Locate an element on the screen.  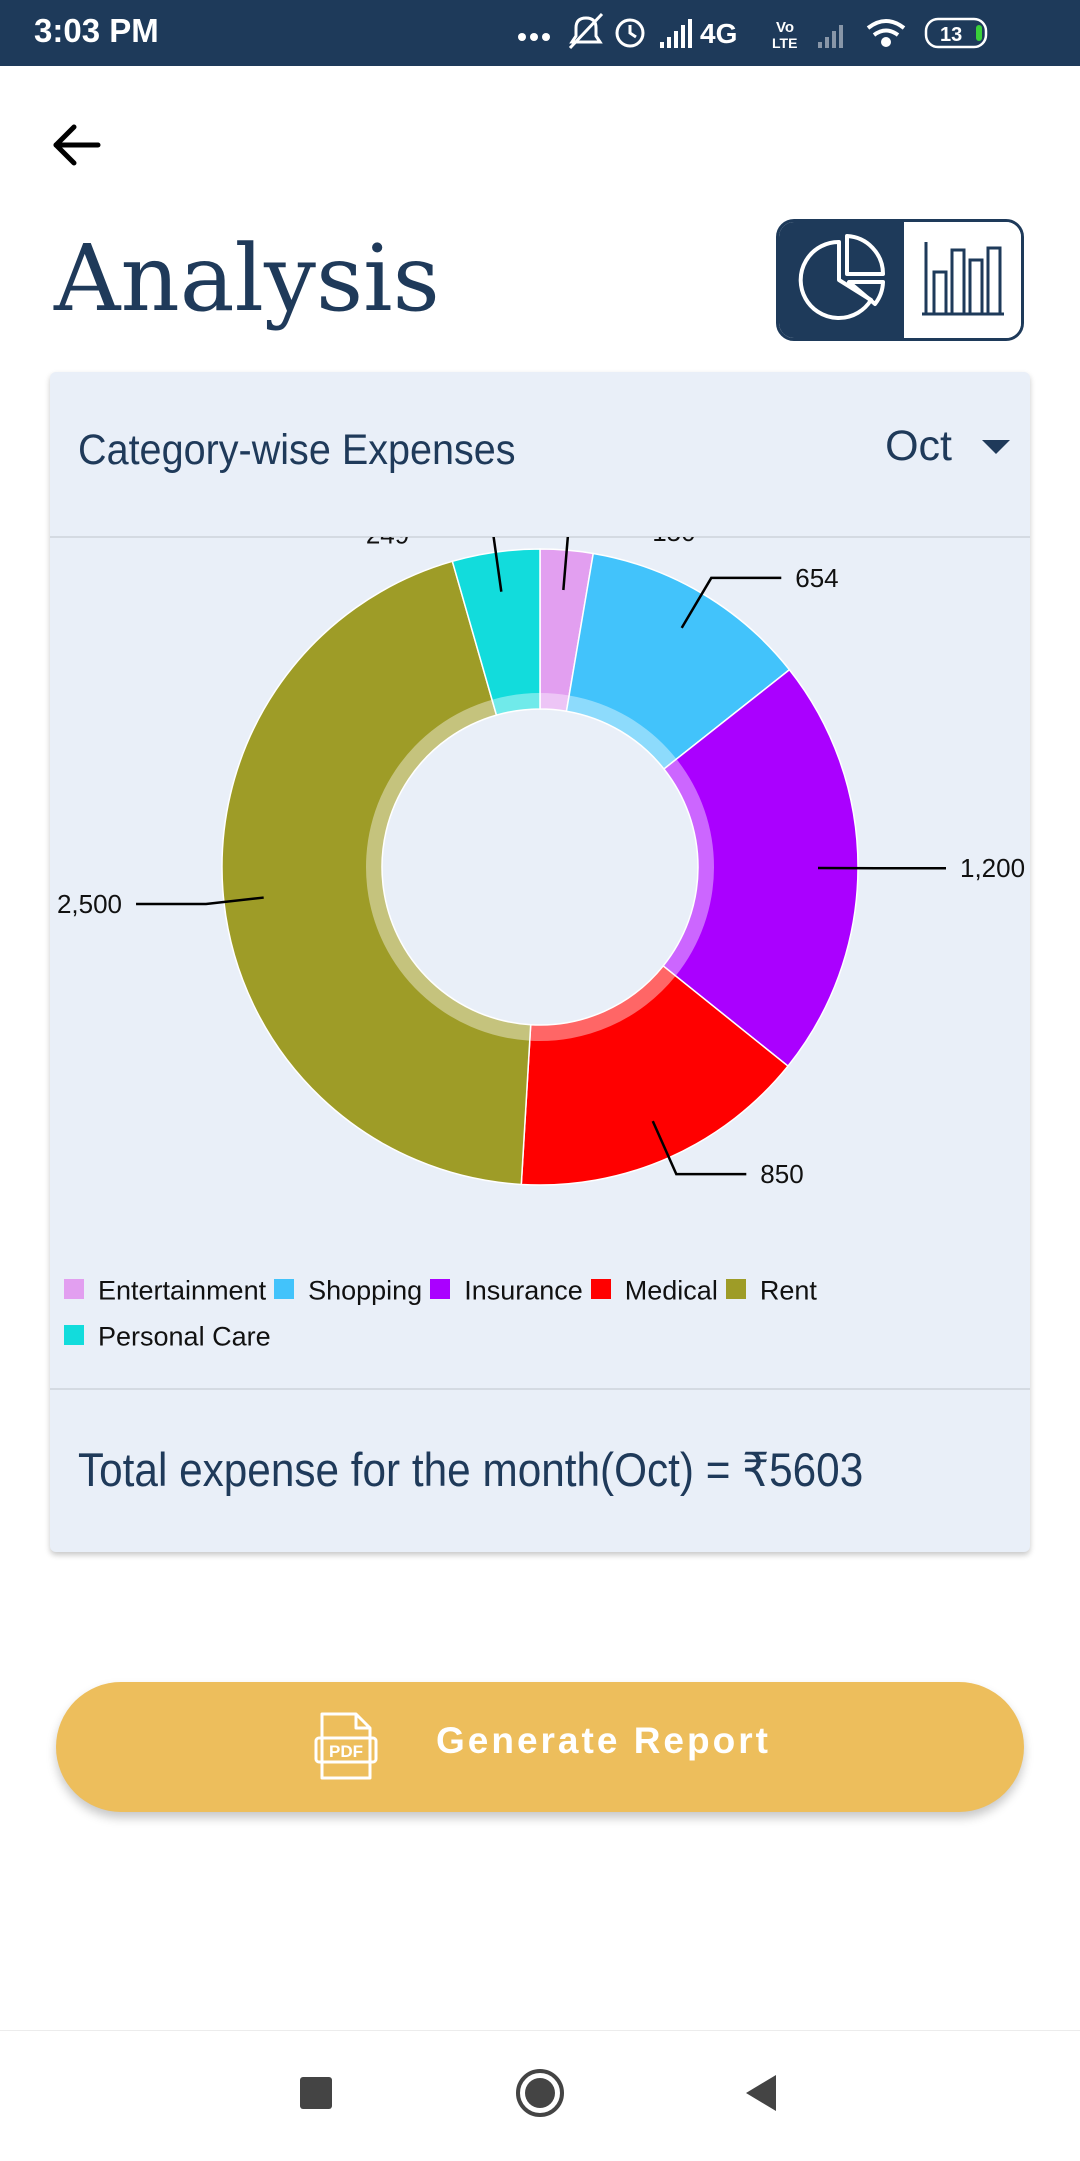
total-expense-text: Total expense for the month(Oct) = ₹5603 is located at coordinates (470, 1470).